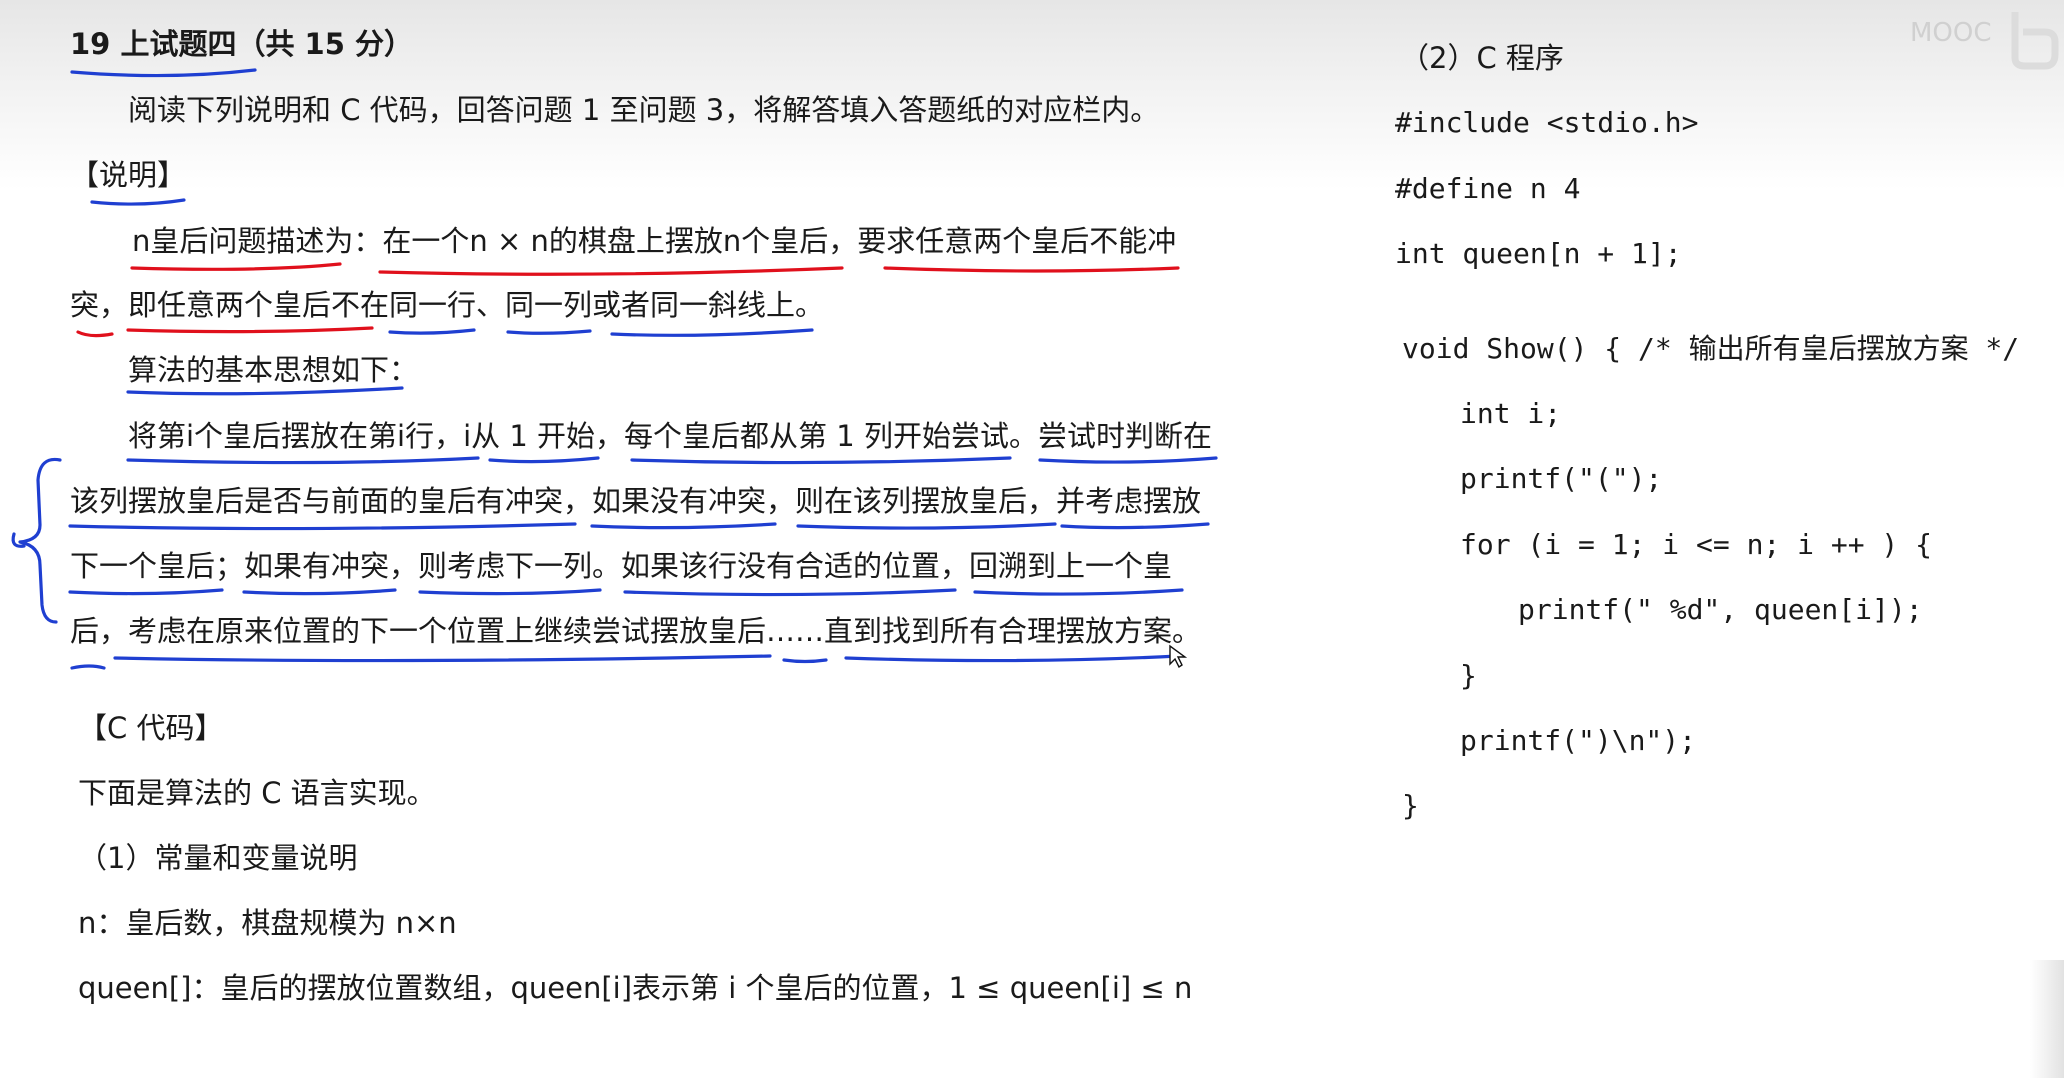  Describe the element at coordinates (138, 202) in the screenshot. I see `ink-underline-heading` at that location.